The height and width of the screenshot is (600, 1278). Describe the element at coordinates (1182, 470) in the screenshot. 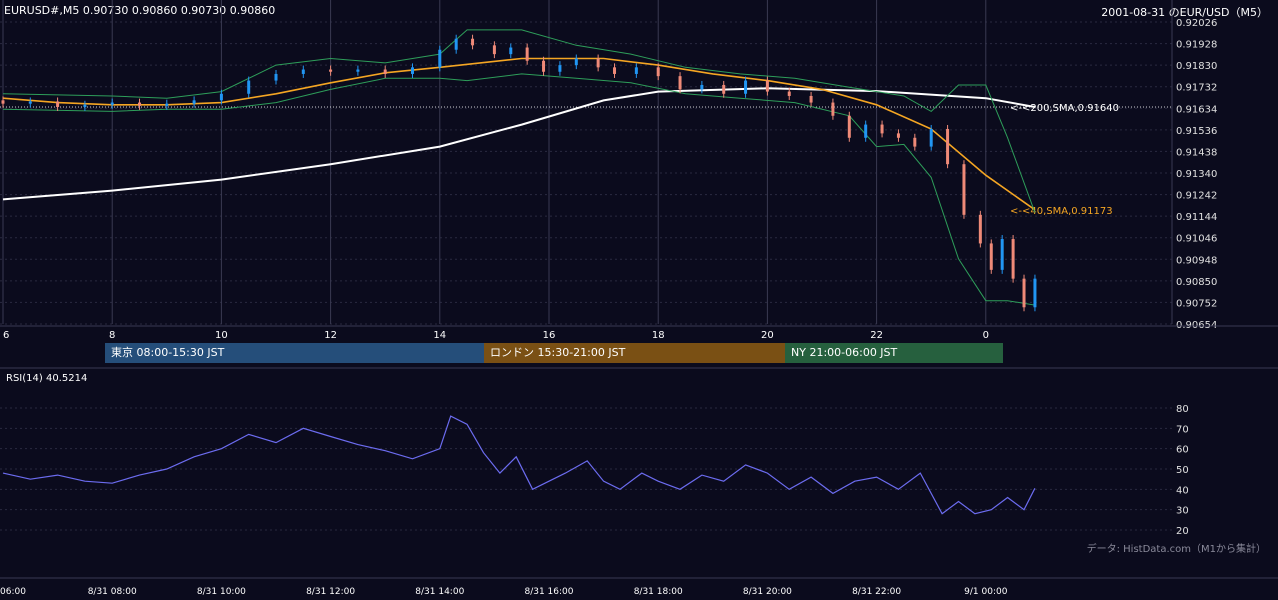

I see `rsi-tick-label: 50` at that location.